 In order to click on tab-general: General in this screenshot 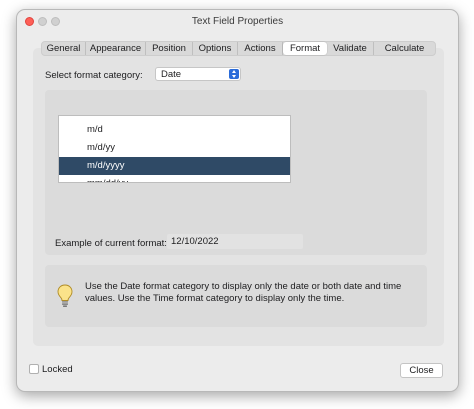, I will do `click(64, 48)`.